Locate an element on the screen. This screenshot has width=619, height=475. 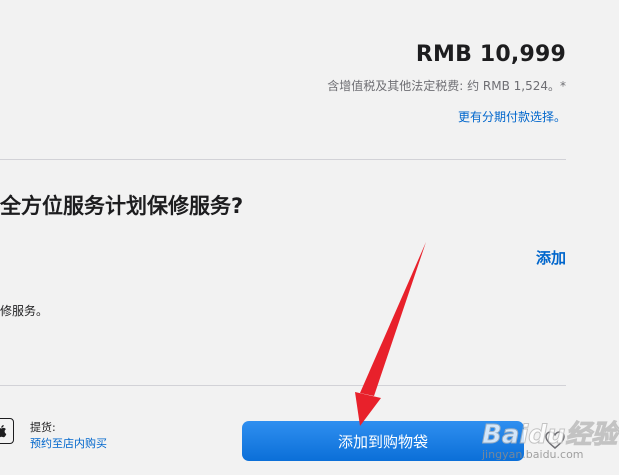
service-plan-description: 修服务。 is located at coordinates (24, 311).